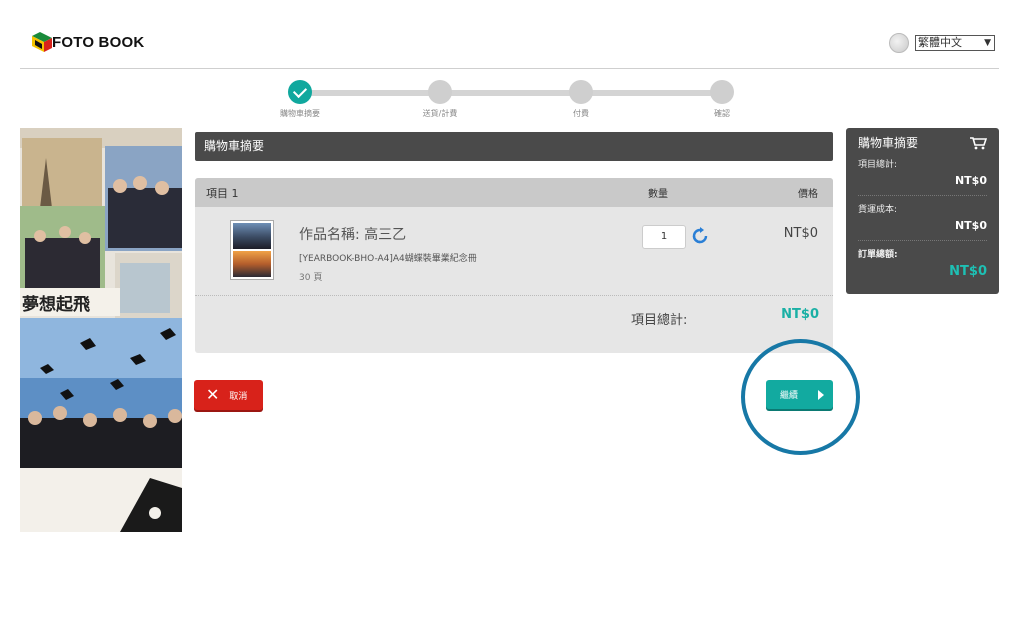  Describe the element at coordinates (98, 42) in the screenshot. I see `logo-text: FOTO BOOK` at that location.